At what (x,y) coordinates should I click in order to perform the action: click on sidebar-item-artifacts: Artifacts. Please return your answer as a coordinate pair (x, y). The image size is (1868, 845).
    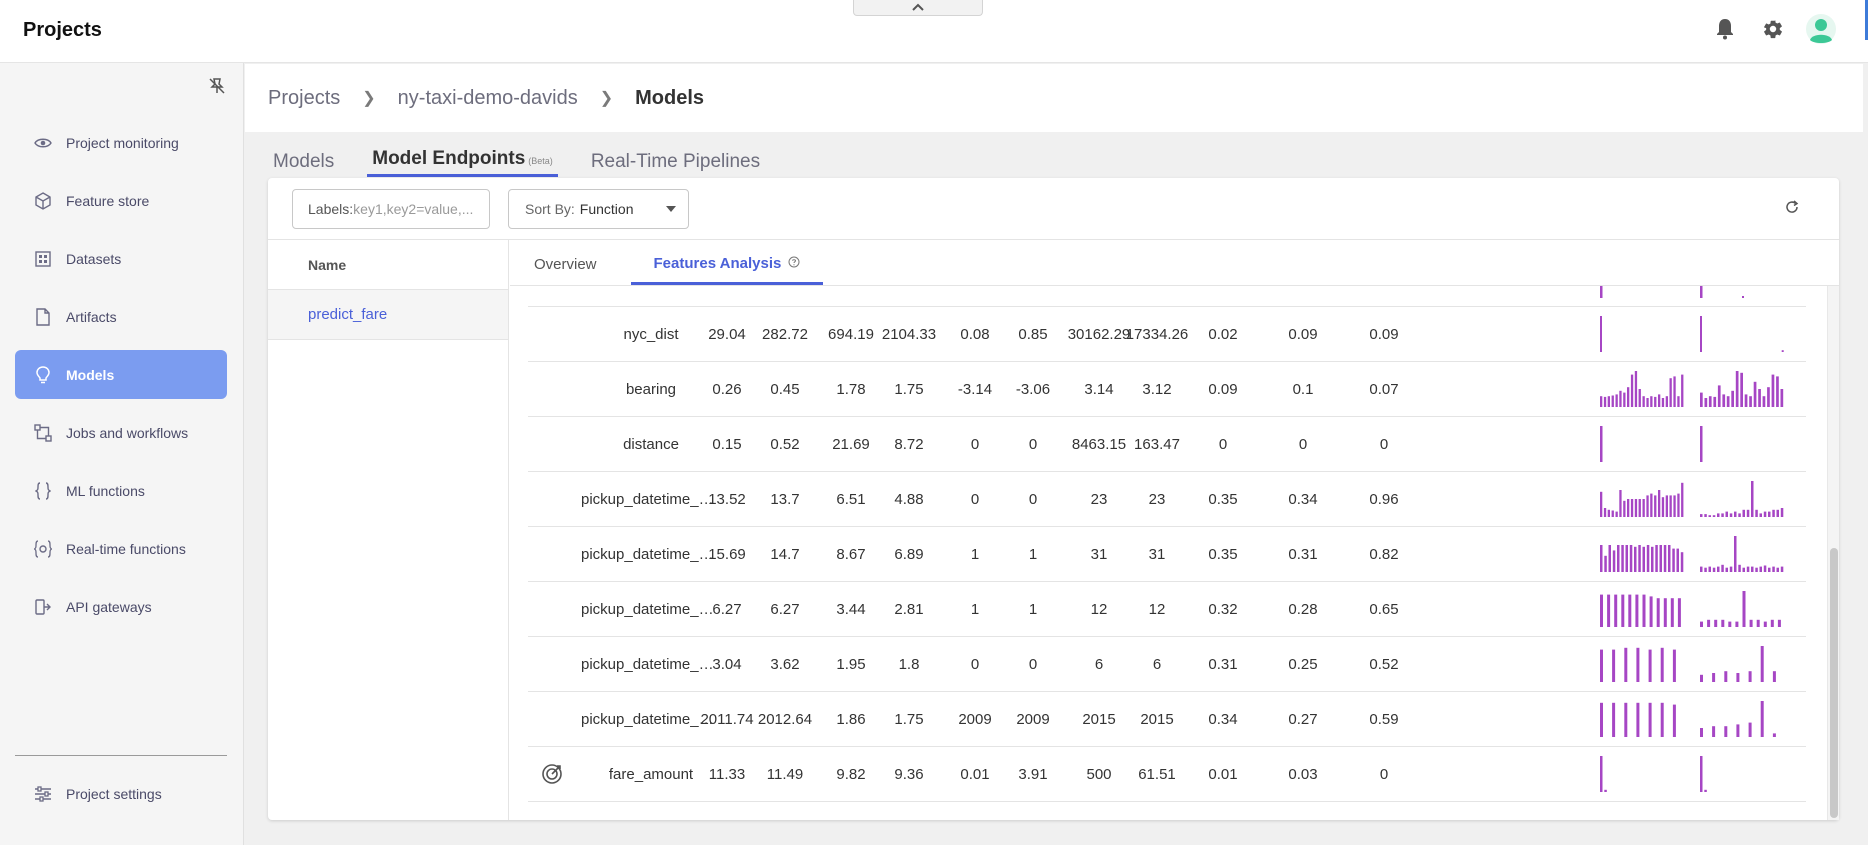
    Looking at the image, I should click on (121, 316).